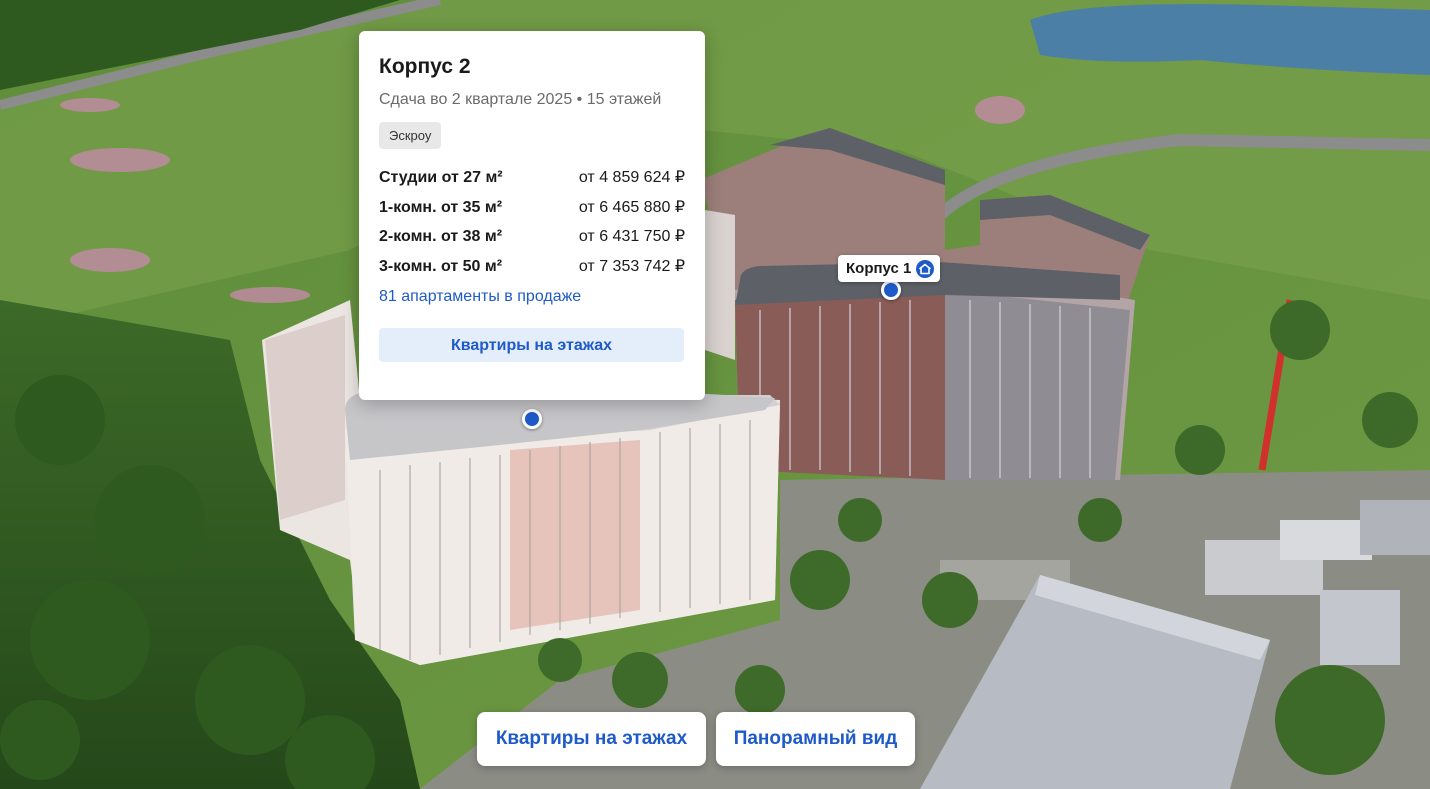 This screenshot has height=789, width=1430. I want to click on building-1-label: Корпус 1, so click(889, 268).